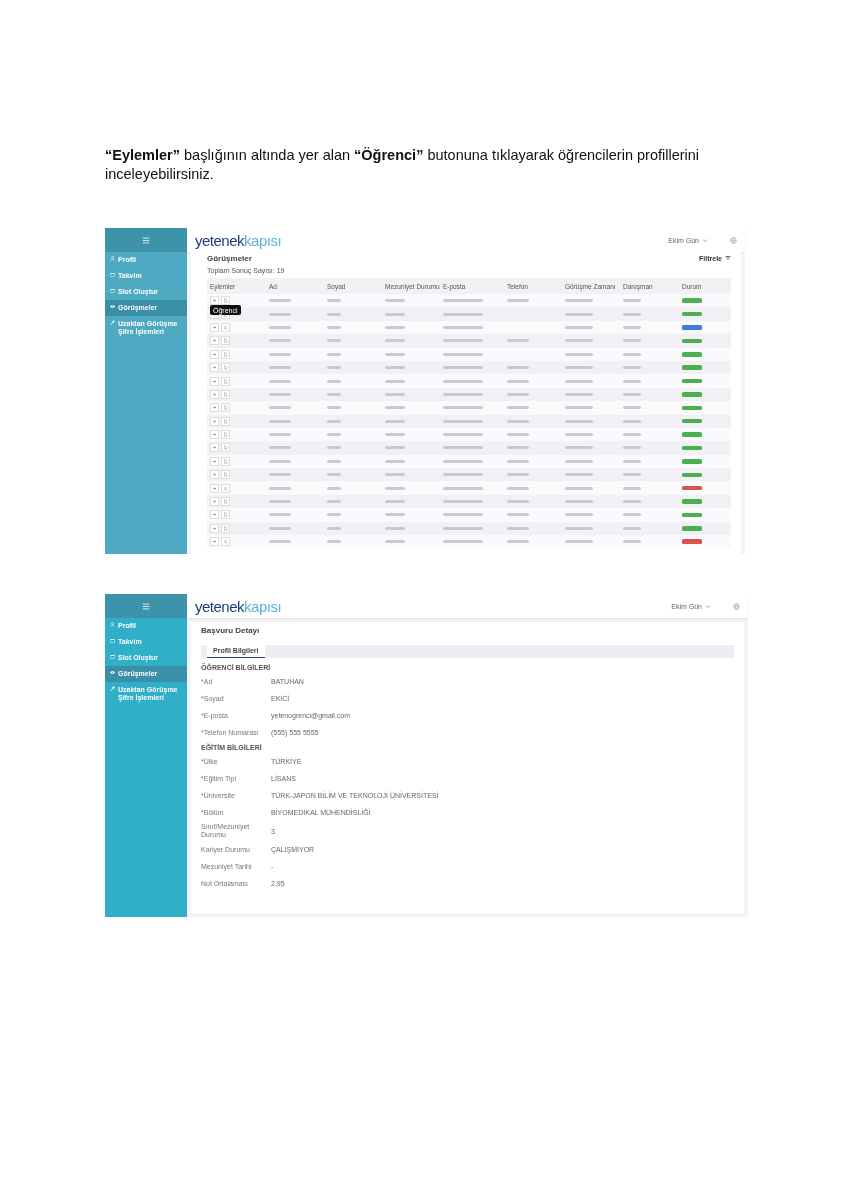 The image size is (849, 1200). Describe the element at coordinates (403, 165) in the screenshot. I see `instruction-text: “Eylemler” başlığının altında yer alan “Öğrenci” butonuna tıklayarak öğrencilerin profillerini inceleyebilirsiniz.` at that location.